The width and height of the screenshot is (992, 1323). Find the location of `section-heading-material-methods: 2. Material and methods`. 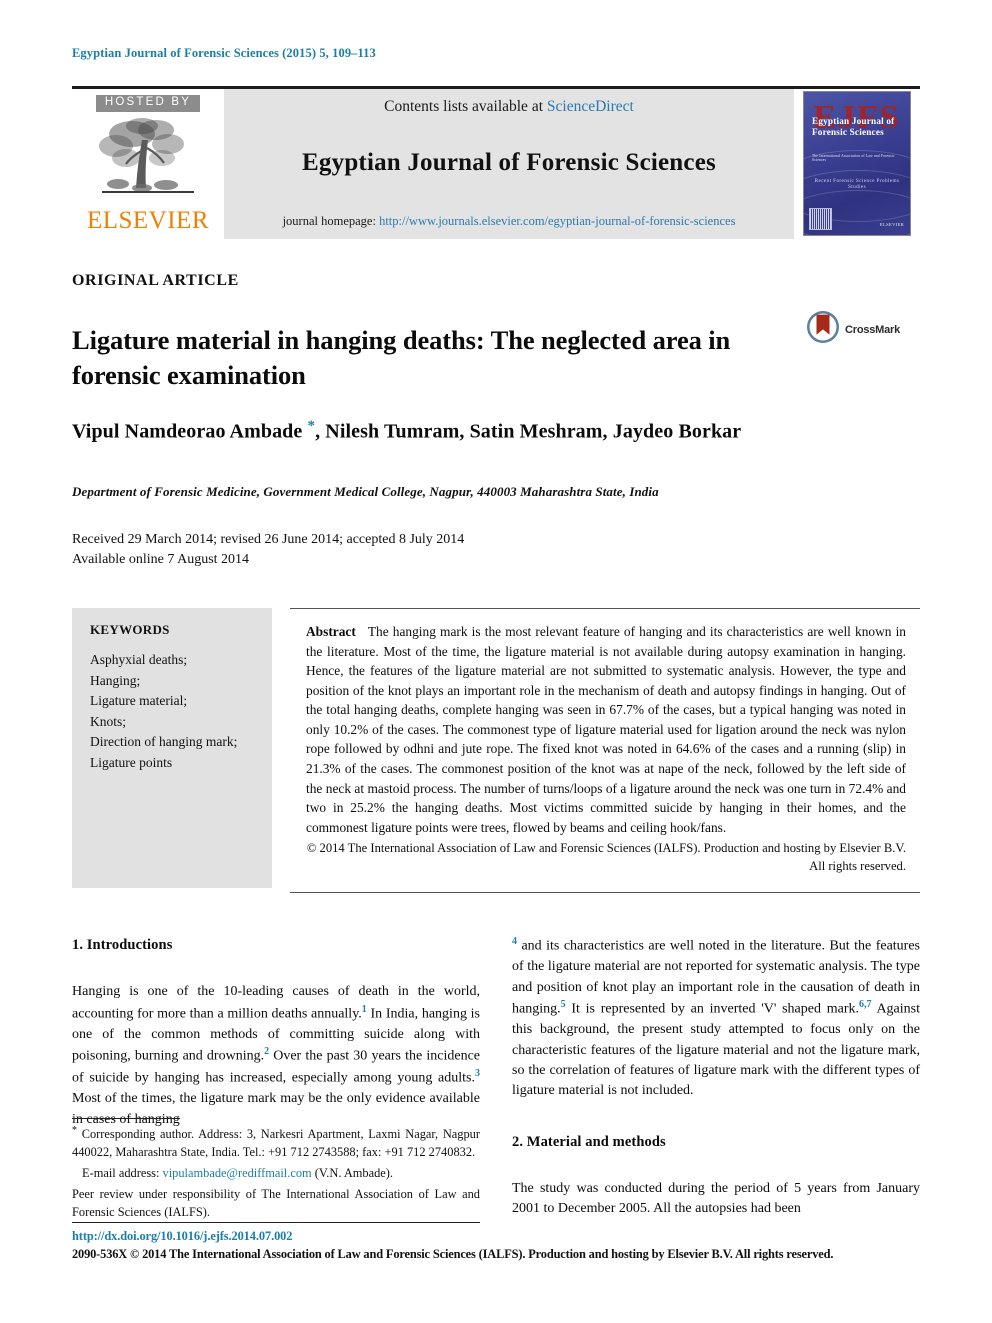

section-heading-material-methods: 2. Material and methods is located at coordinates (589, 1141).